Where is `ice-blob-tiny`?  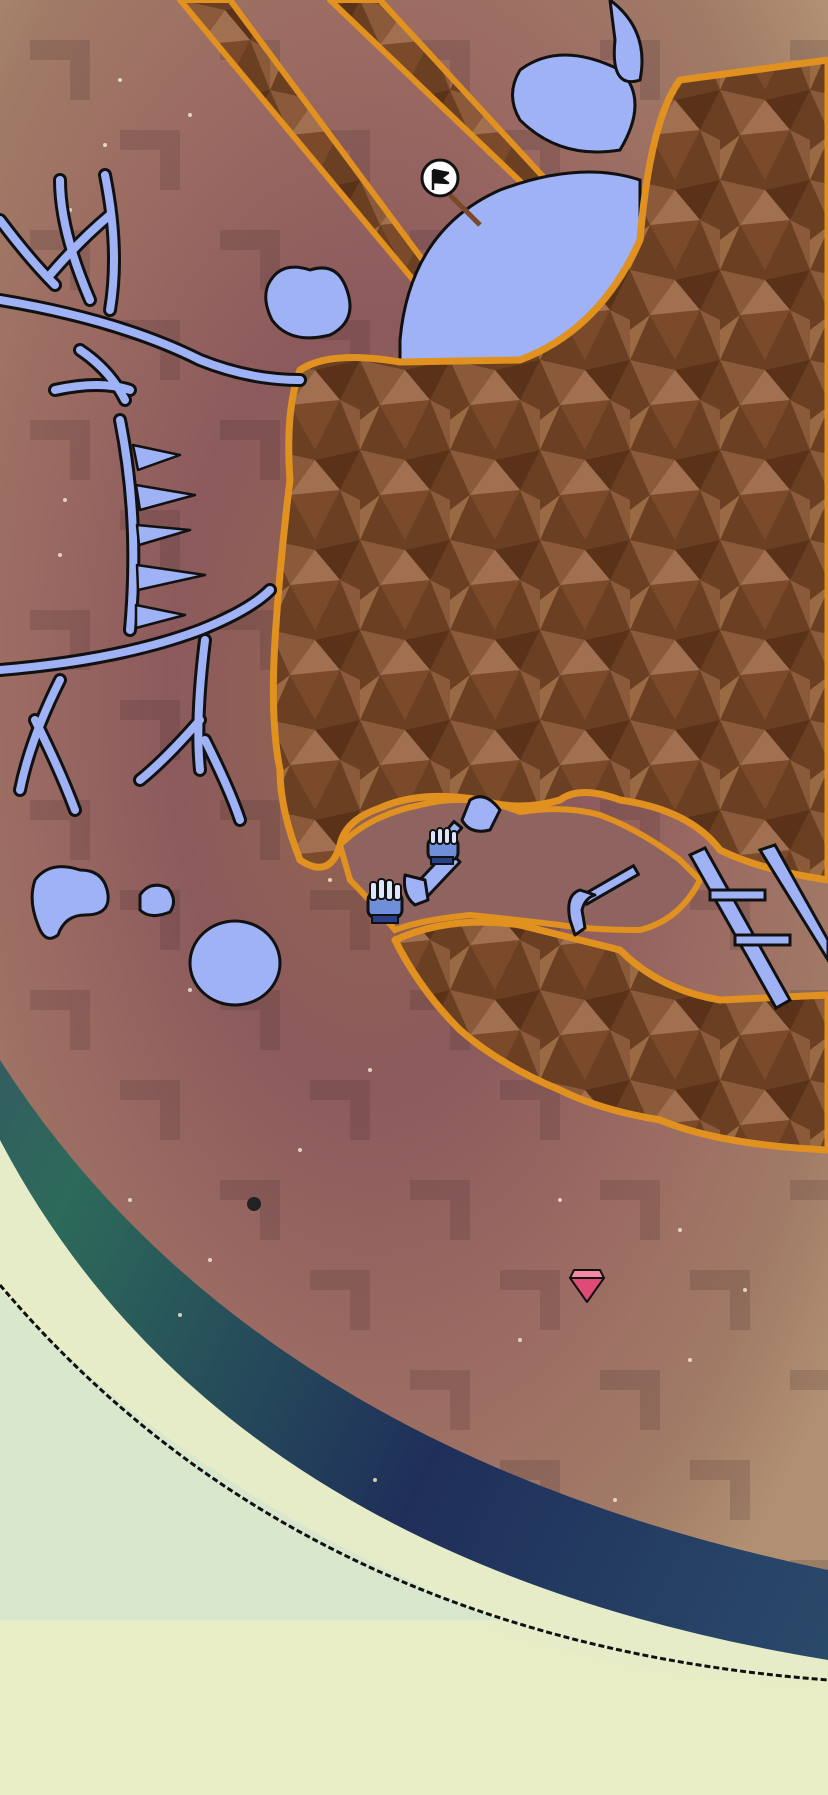
ice-blob-tiny is located at coordinates (156, 900).